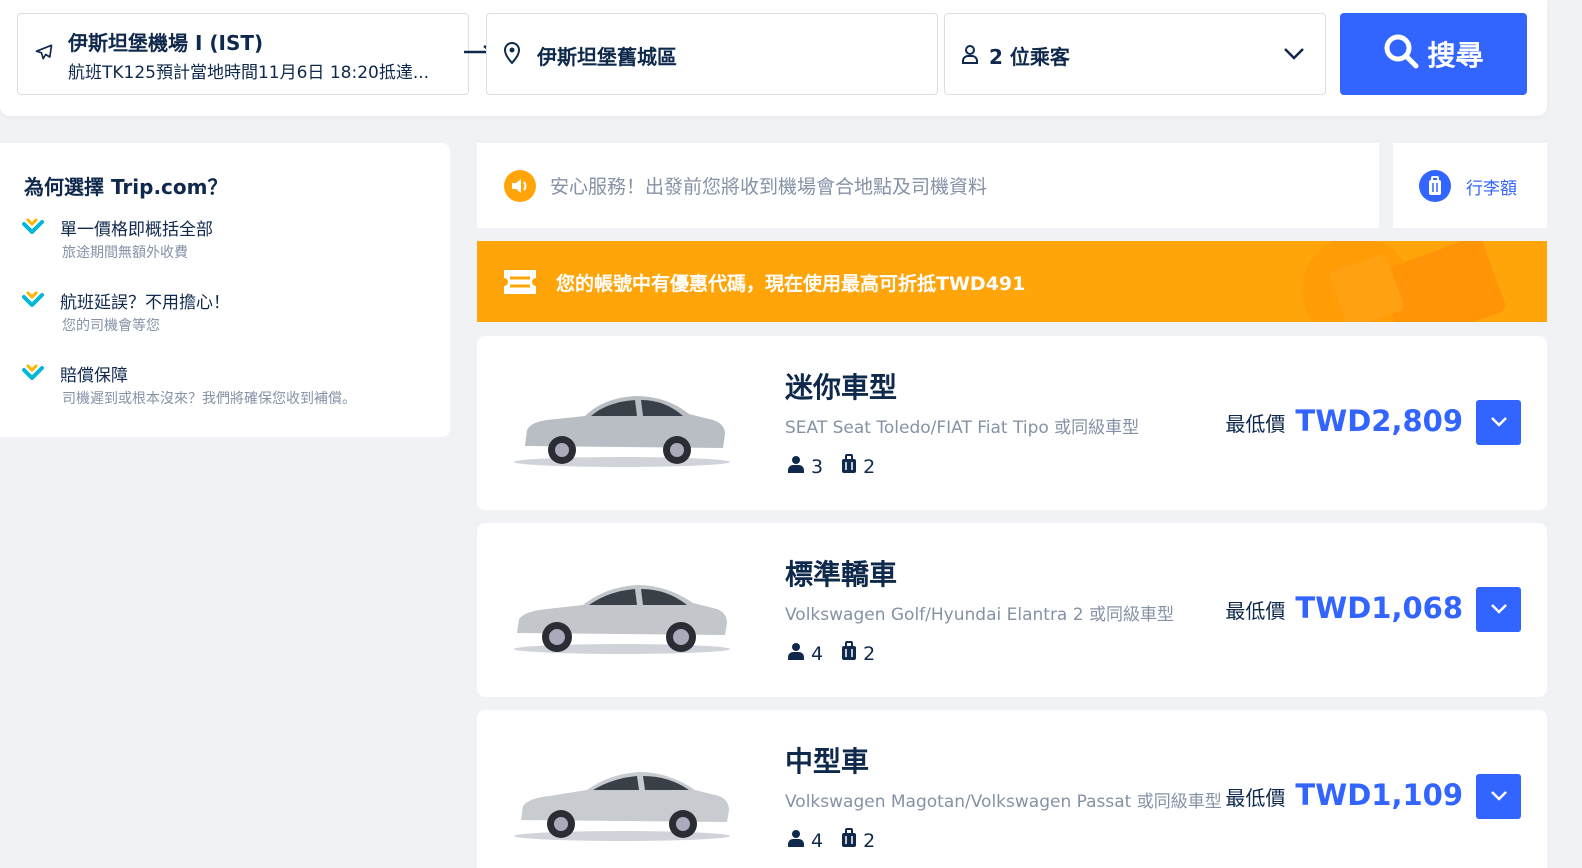  Describe the element at coordinates (209, 399) in the screenshot. I see `why-item-subtitle: 司機遲到或根本沒來？我們將確保您收到補償。` at that location.